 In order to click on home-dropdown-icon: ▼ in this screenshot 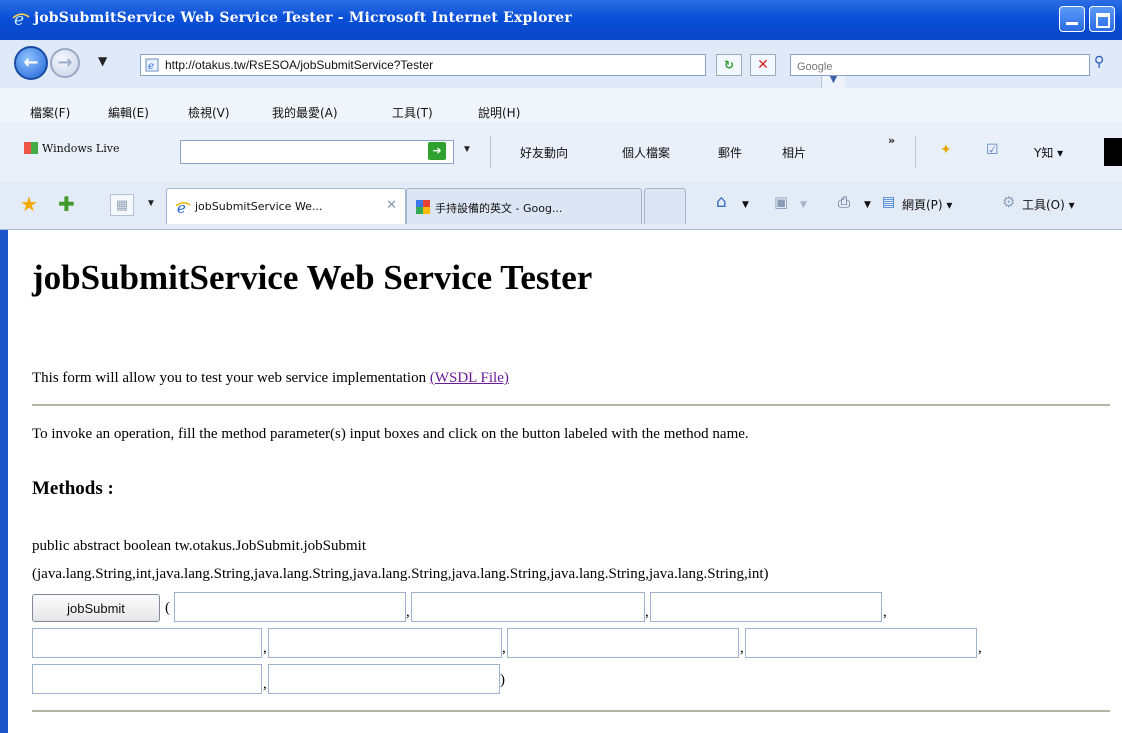, I will do `click(745, 205)`.